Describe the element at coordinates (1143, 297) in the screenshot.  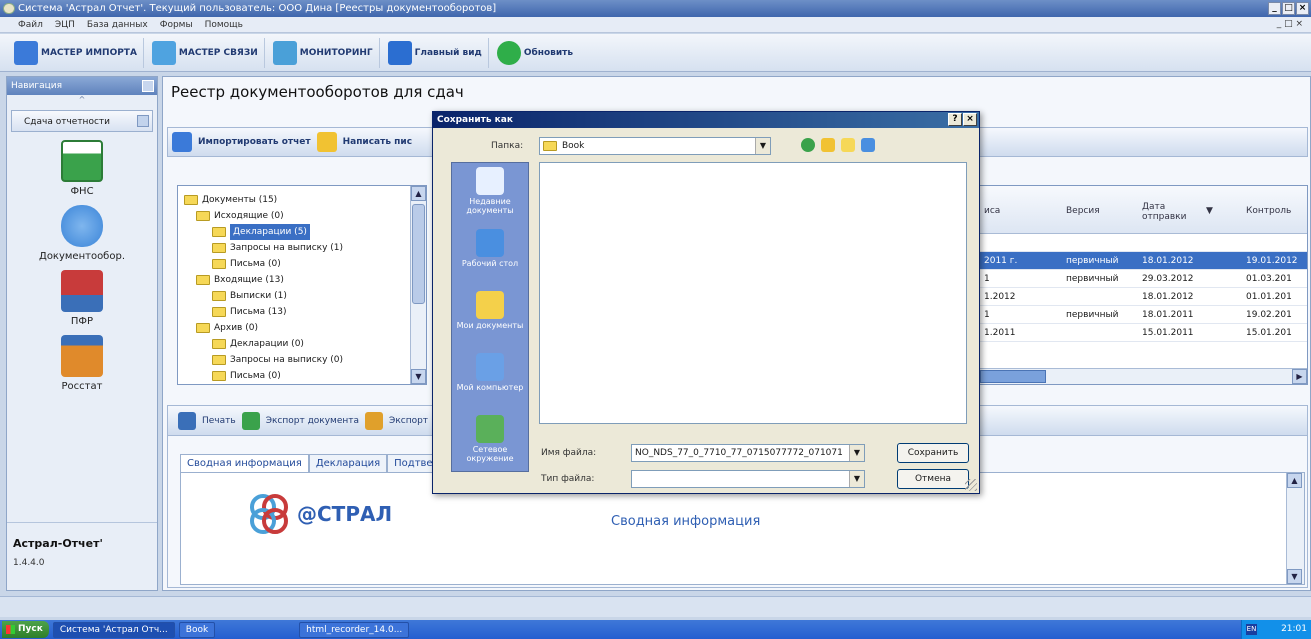
I see `table-row: 1.2012 18.01.2012 01.01.201` at that location.